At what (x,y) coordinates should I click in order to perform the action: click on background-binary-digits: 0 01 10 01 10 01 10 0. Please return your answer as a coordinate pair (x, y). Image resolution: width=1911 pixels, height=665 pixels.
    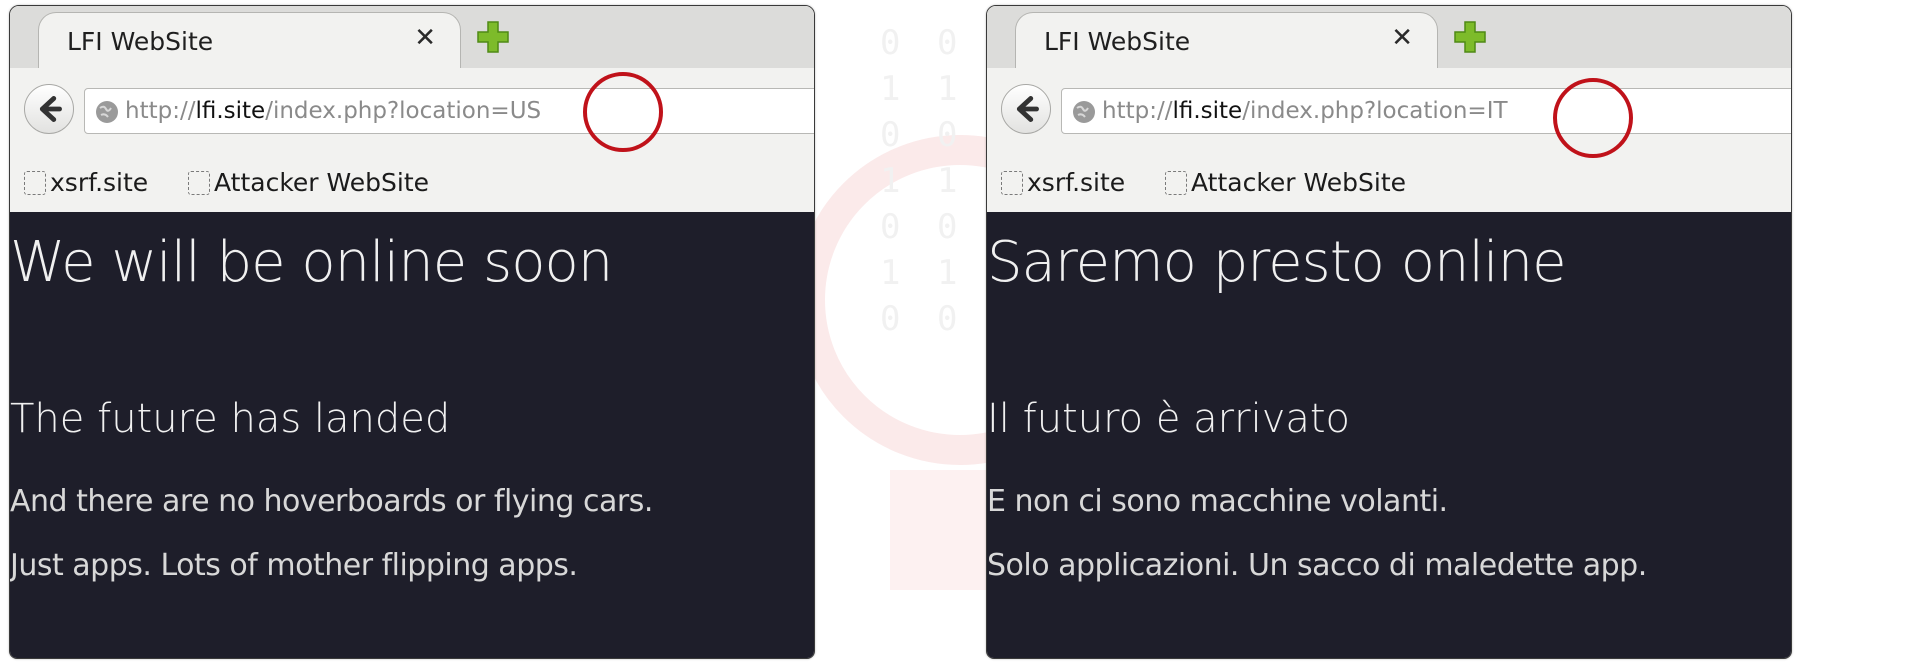
    Looking at the image, I should click on (923, 181).